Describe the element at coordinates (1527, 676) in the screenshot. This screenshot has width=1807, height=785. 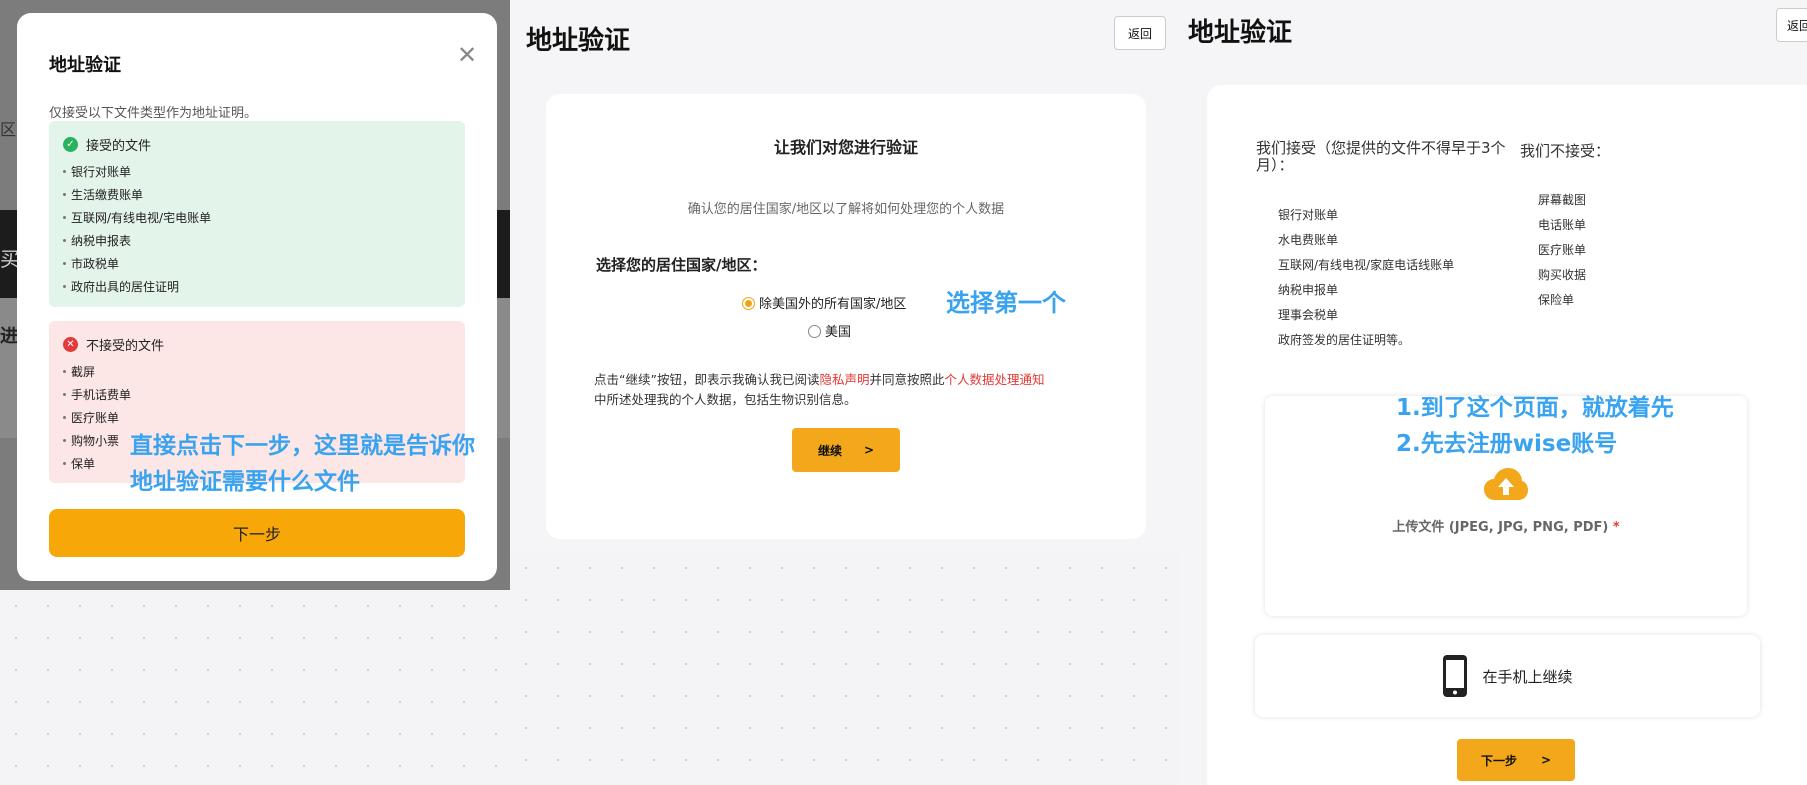
I see `phone-label: 在手机上继续` at that location.